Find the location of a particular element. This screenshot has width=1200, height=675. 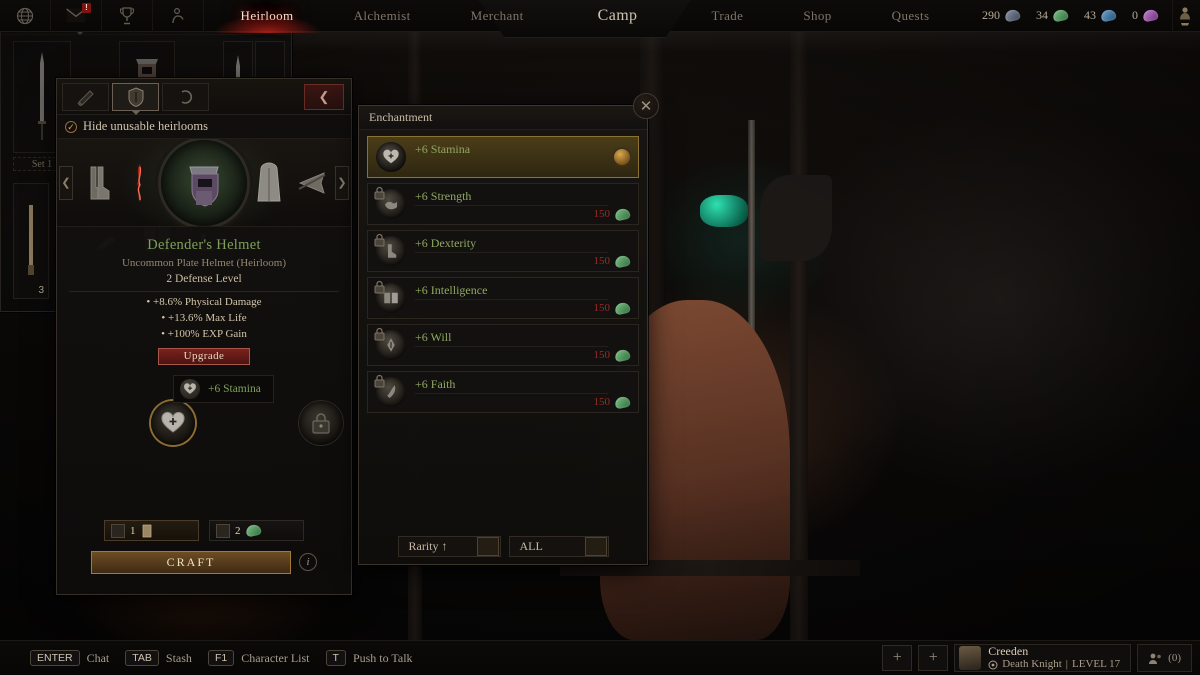

enchantment-name: +6 Stamina is located at coordinates (443, 149).